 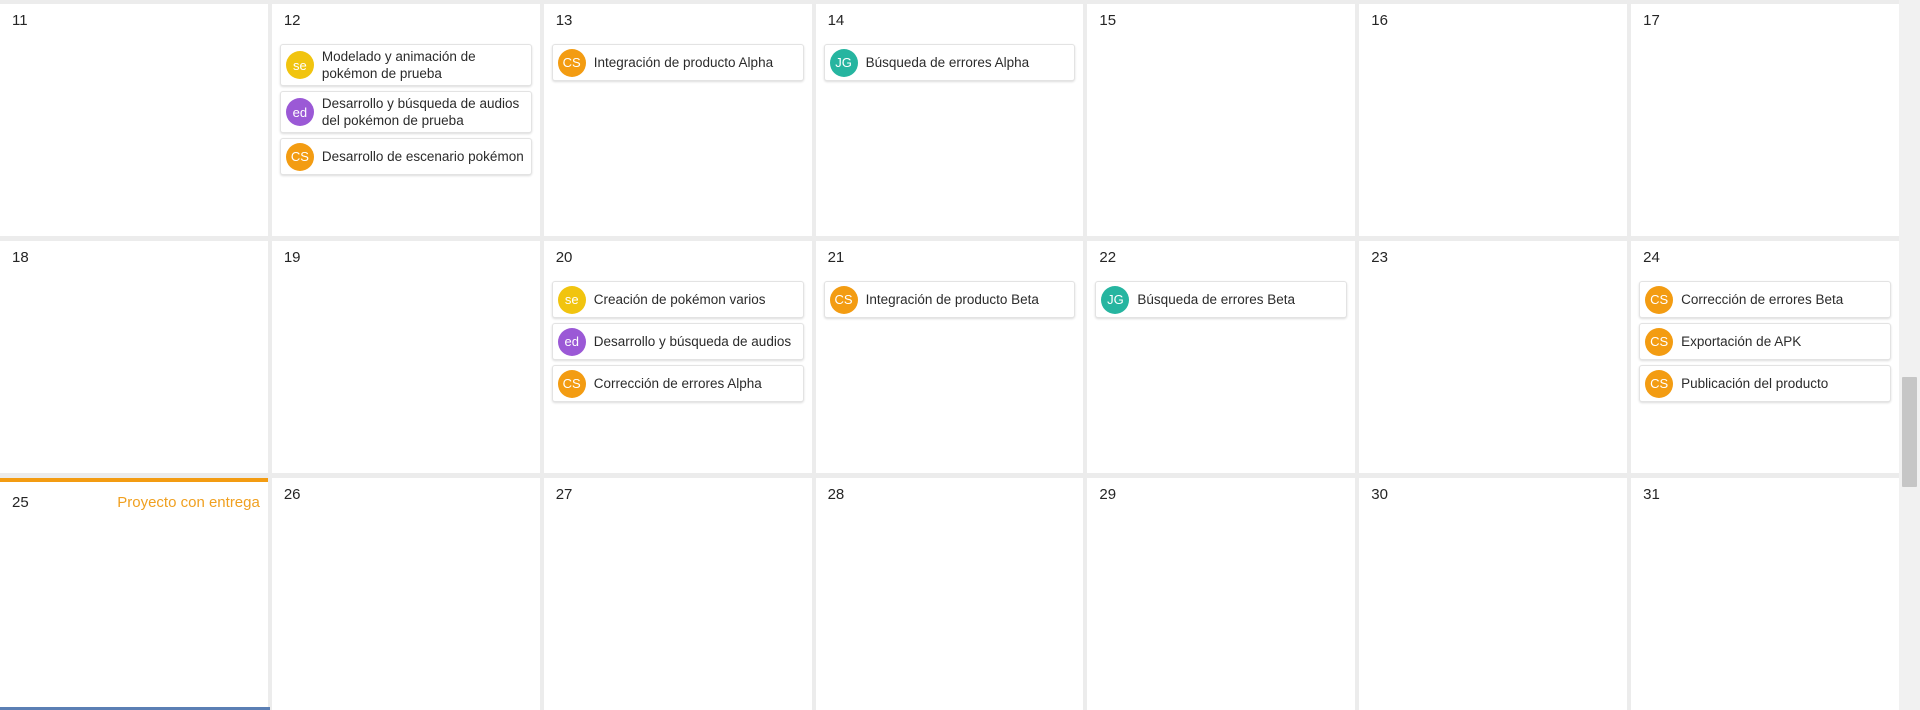 I want to click on day-header: 17, so click(x=1767, y=22).